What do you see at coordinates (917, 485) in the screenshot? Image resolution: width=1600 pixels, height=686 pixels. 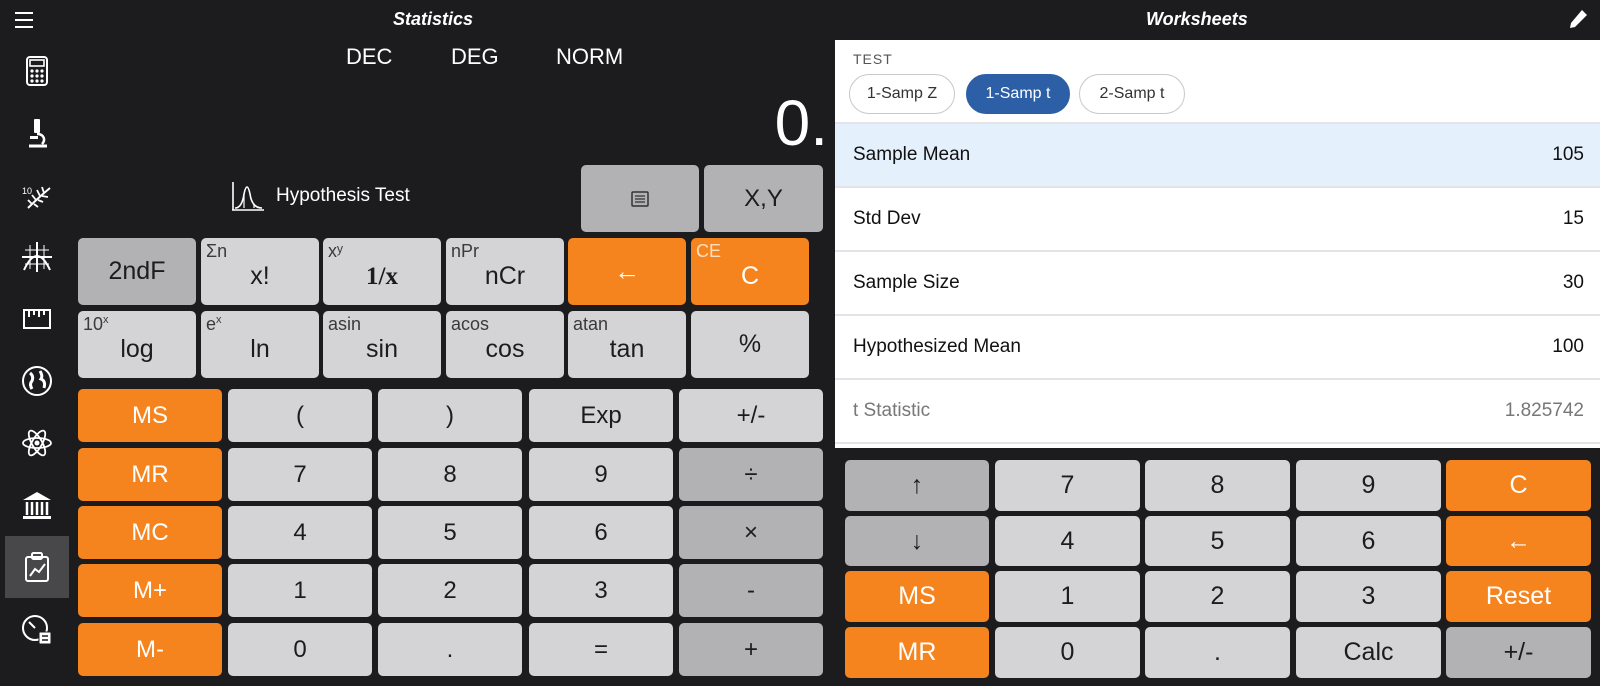 I see `previous-field-key: ↑` at bounding box center [917, 485].